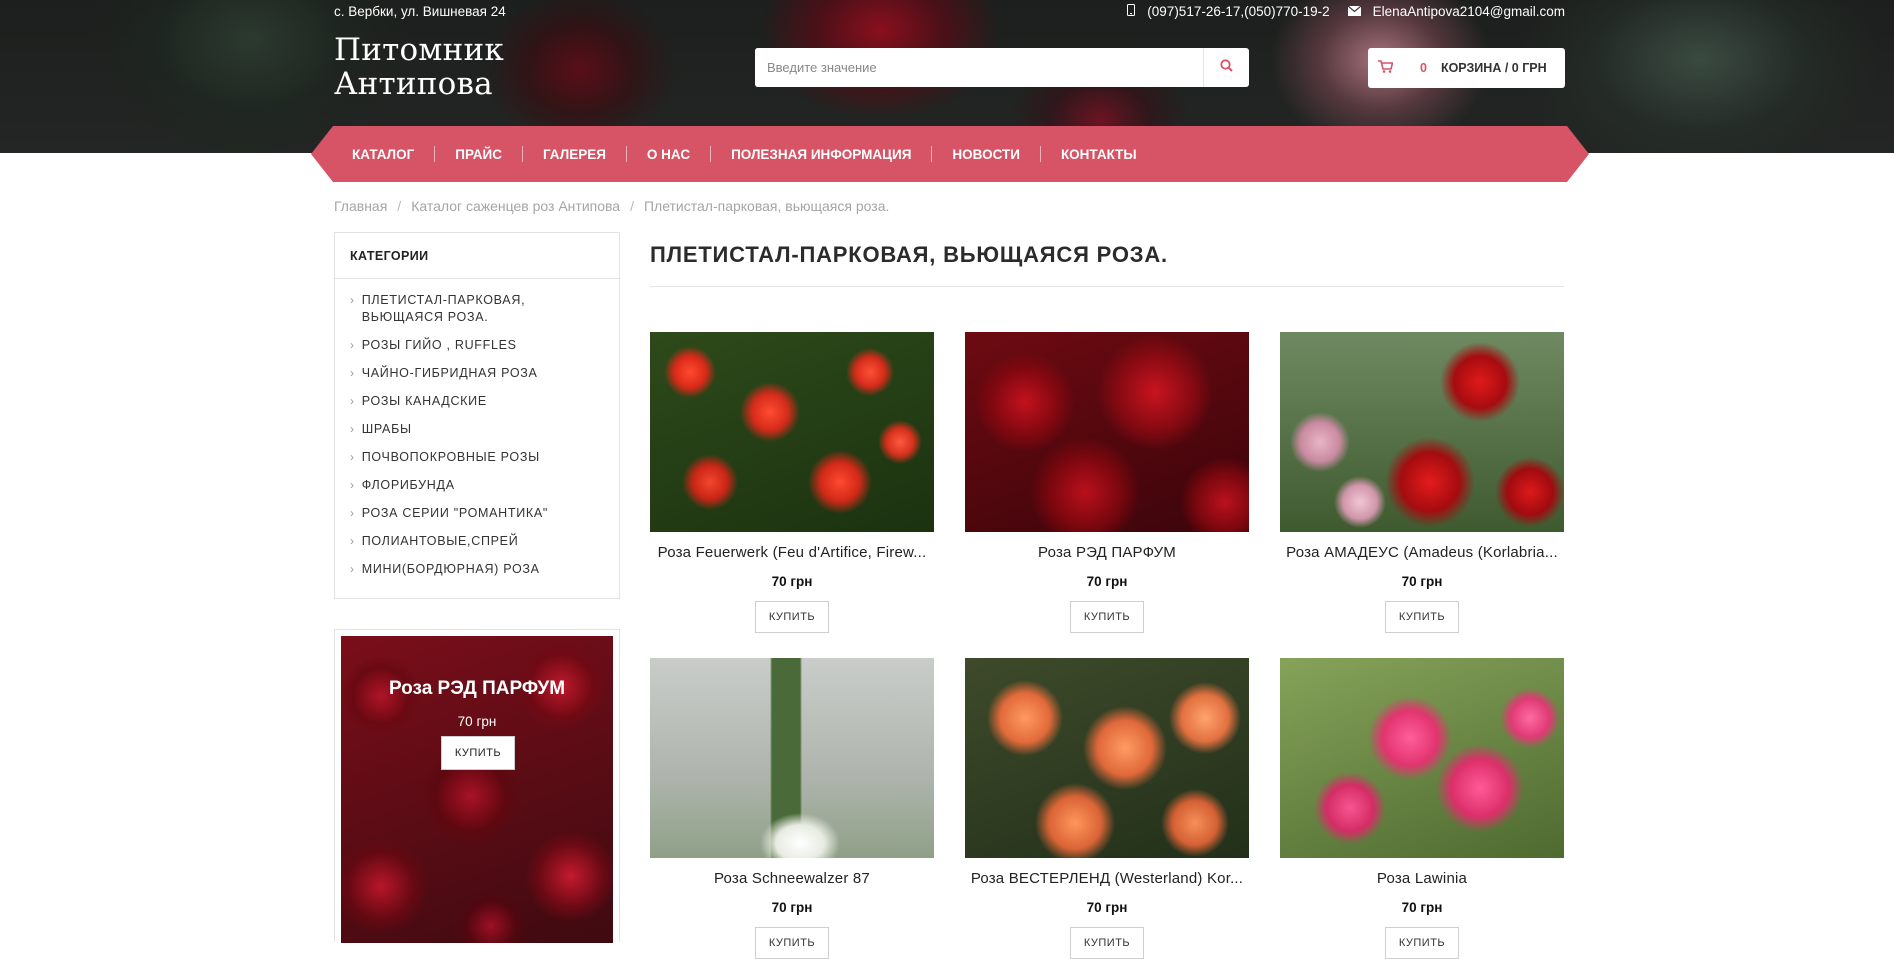 The width and height of the screenshot is (1894, 959). I want to click on email-link: ElenaAntipova2104@gmail.com, so click(1469, 11).